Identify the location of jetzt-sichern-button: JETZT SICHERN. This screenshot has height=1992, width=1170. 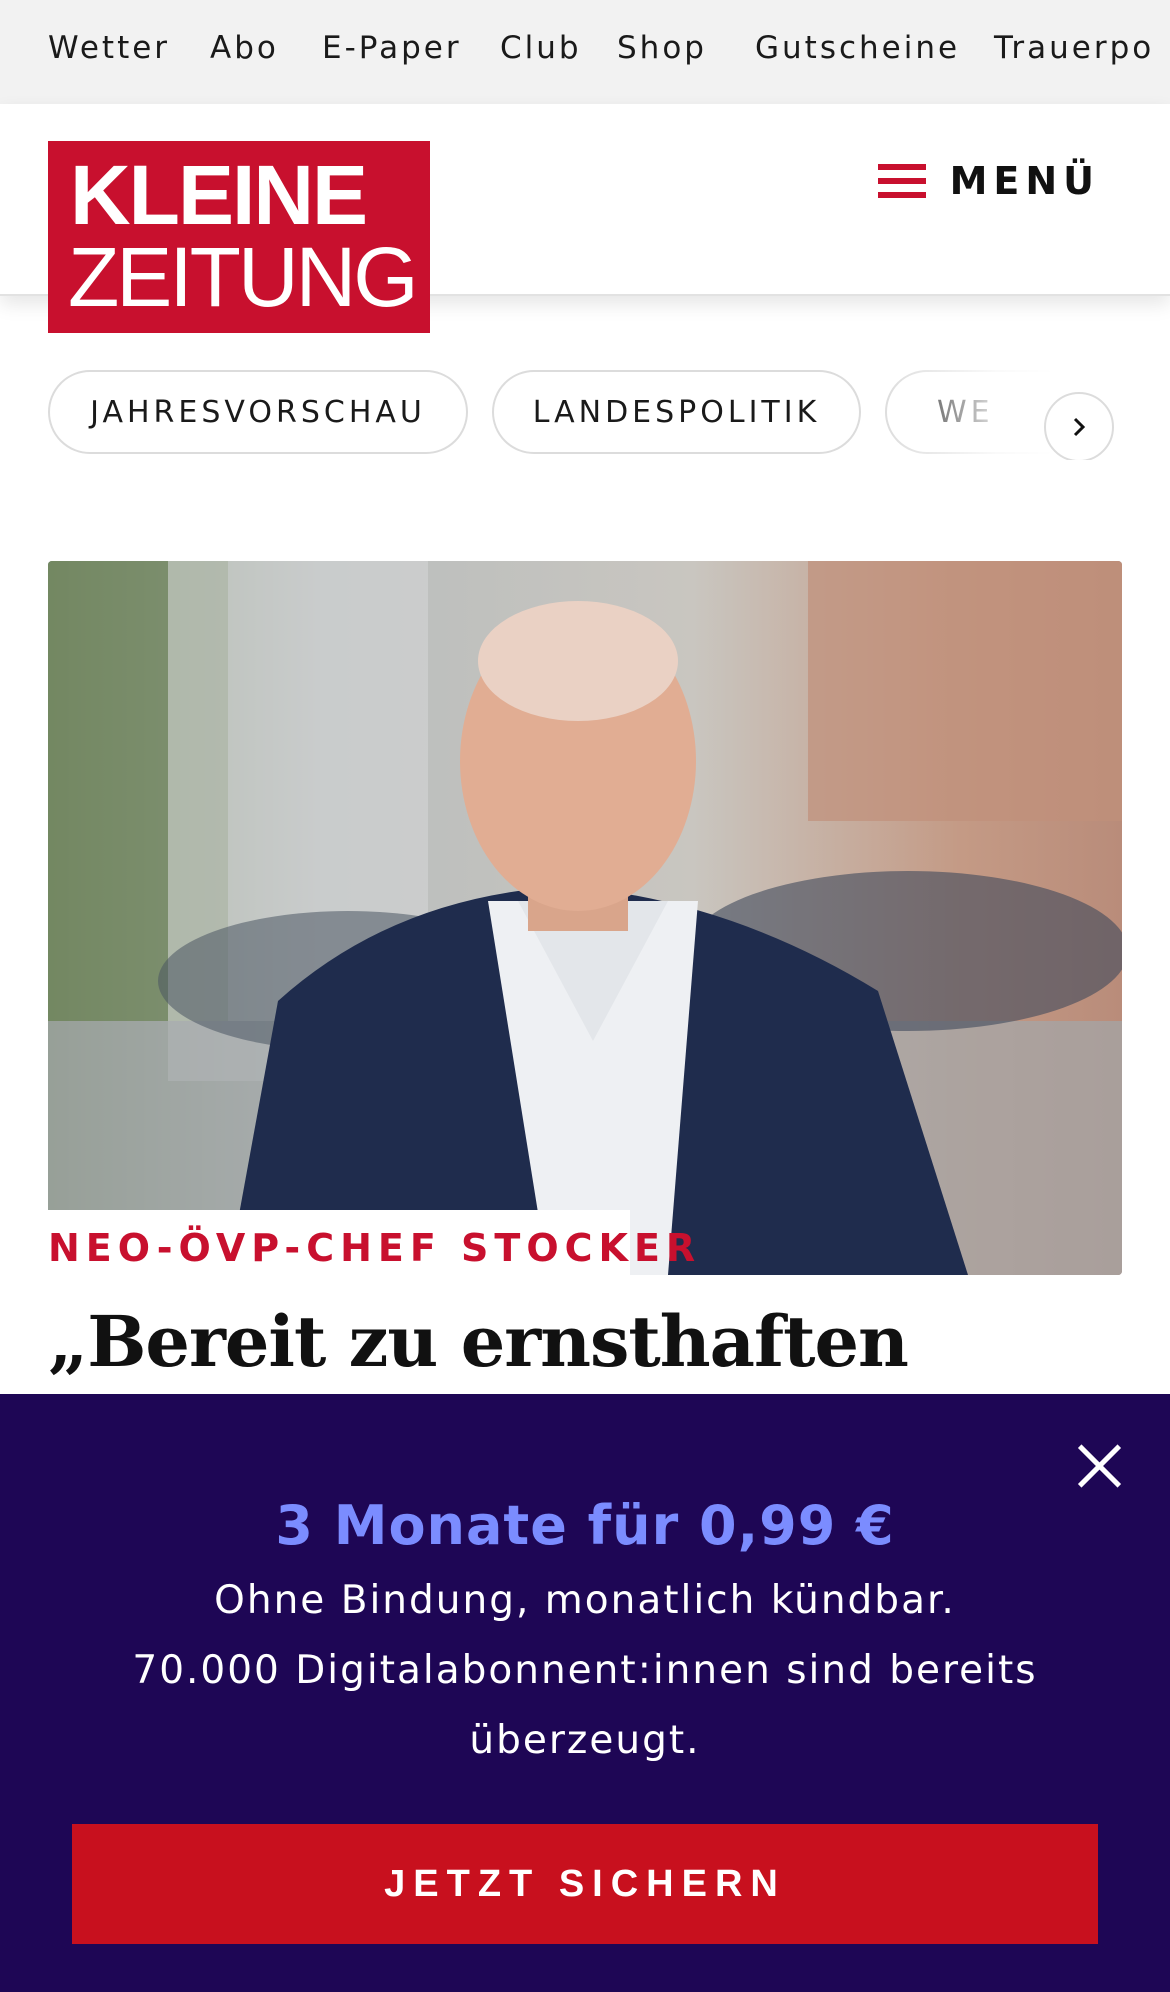
(585, 1884).